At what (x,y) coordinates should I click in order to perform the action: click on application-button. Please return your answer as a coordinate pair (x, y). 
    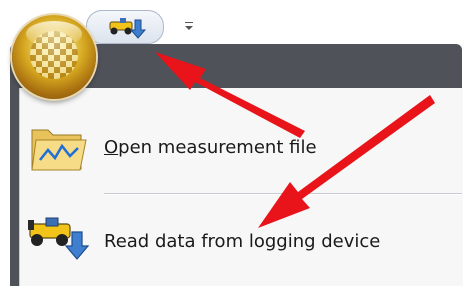
    Looking at the image, I should click on (54, 57).